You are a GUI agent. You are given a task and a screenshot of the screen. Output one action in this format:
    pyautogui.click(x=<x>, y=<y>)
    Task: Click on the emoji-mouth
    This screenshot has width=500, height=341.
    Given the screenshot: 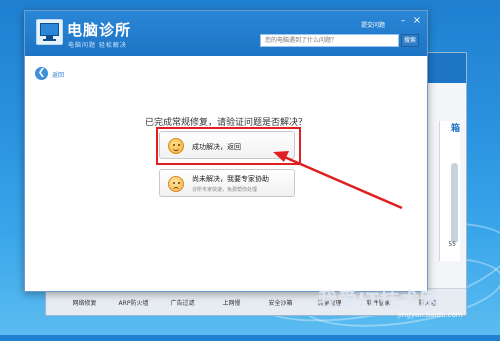 What is the action you would take?
    pyautogui.click(x=176, y=188)
    